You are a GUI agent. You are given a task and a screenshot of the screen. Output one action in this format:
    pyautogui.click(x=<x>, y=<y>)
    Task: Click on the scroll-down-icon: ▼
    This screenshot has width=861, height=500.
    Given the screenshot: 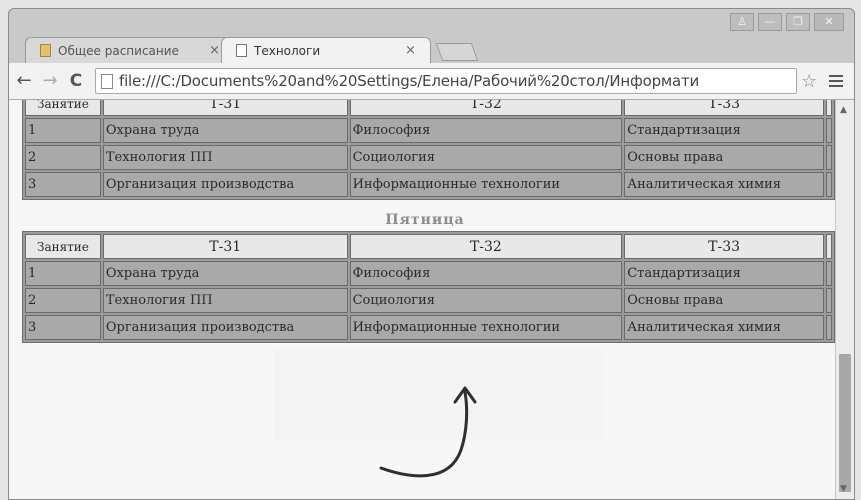 What is the action you would take?
    pyautogui.click(x=843, y=489)
    